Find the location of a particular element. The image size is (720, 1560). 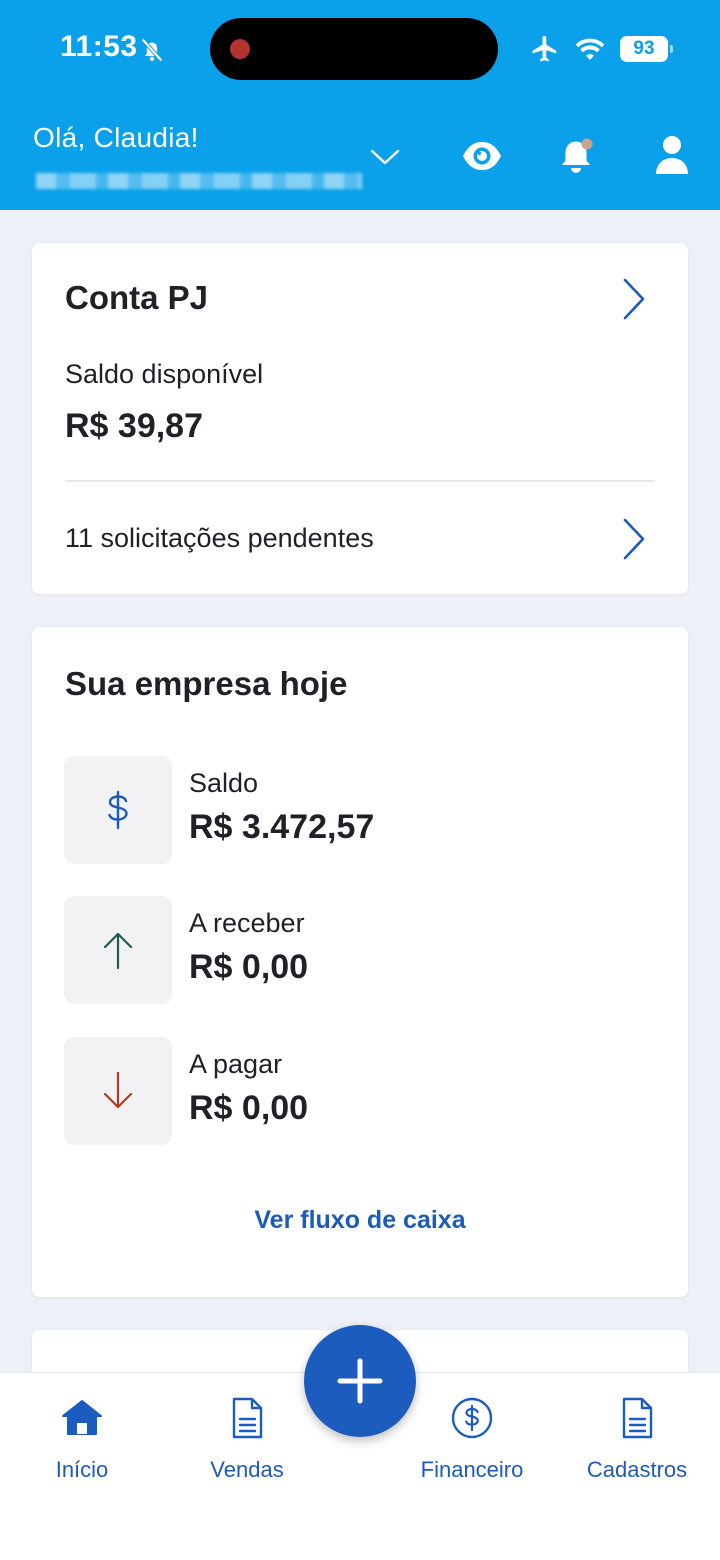

metric-value: R$ 3.472,57 is located at coordinates (282, 827).